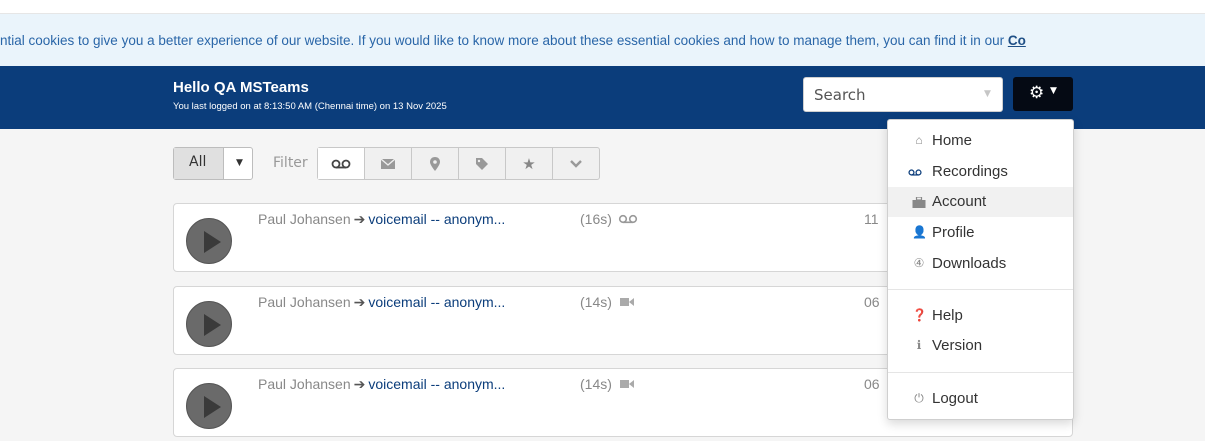 The height and width of the screenshot is (441, 1205). Describe the element at coordinates (919, 202) in the screenshot. I see `briefcase-icon` at that location.